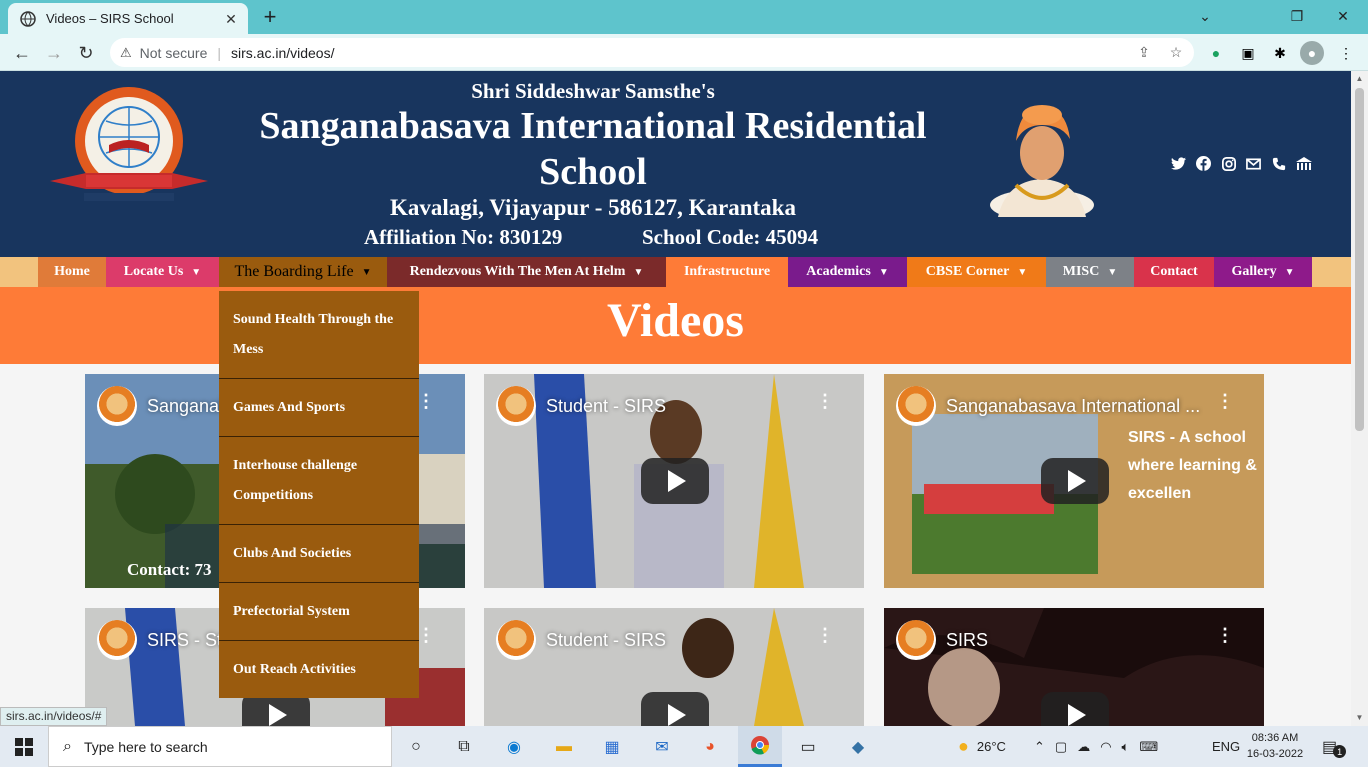 The width and height of the screenshot is (1368, 767). Describe the element at coordinates (464, 746) in the screenshot. I see `task-view-icon: ⧉` at that location.